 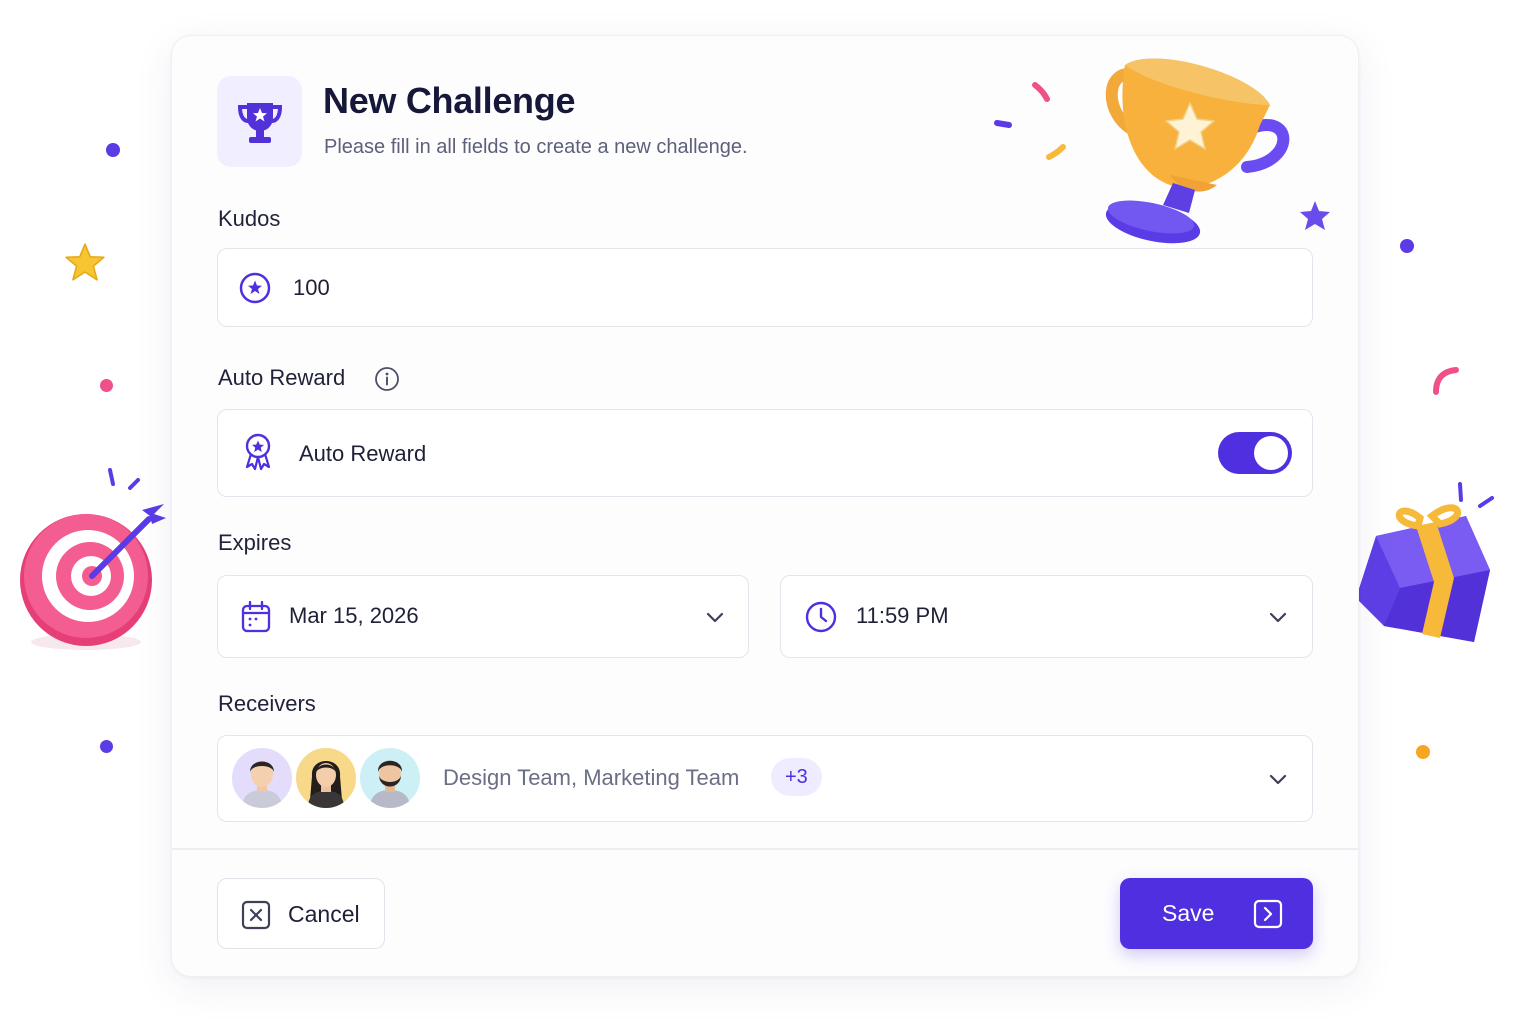 I want to click on avatar-group, so click(x=329, y=778).